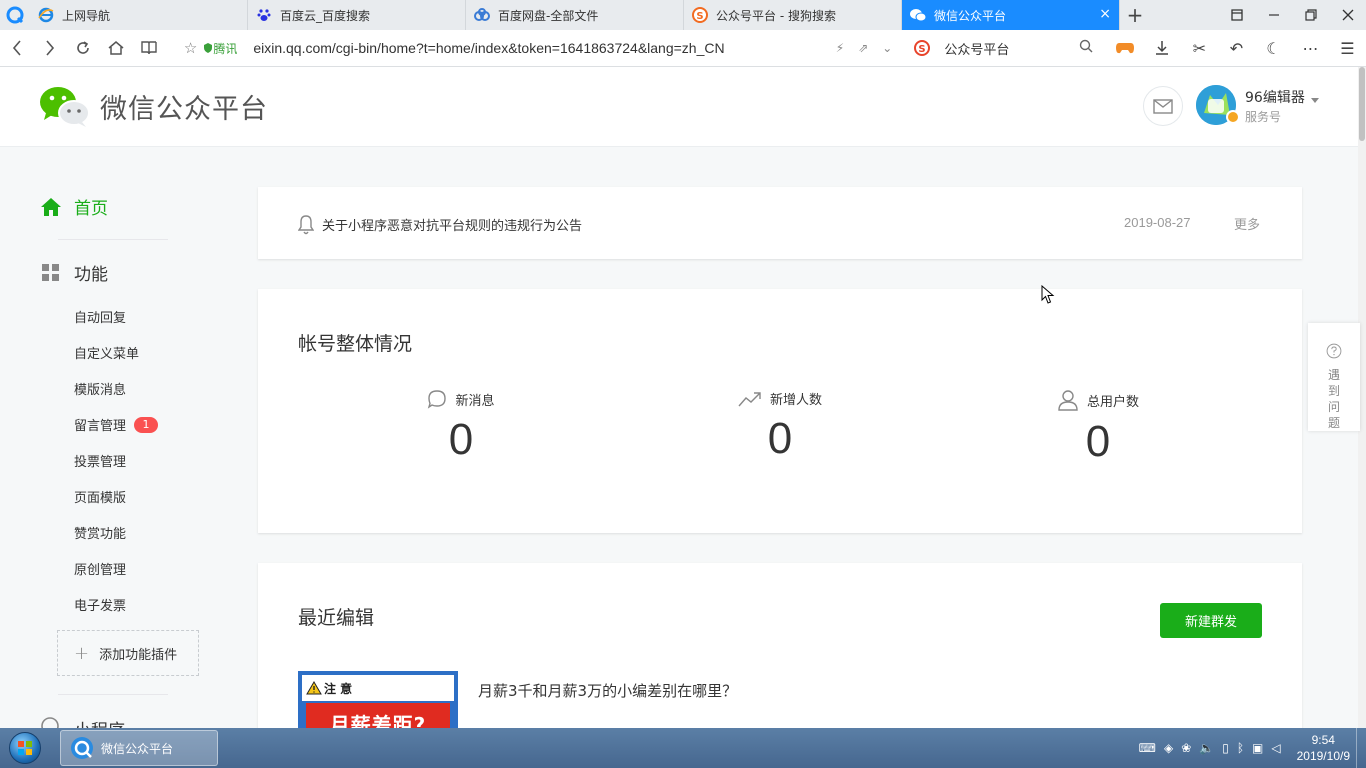 Image resolution: width=1366 pixels, height=768 pixels. Describe the element at coordinates (1011, 15) in the screenshot. I see `tab-wechat-mp: 微信公众平台 ×` at that location.